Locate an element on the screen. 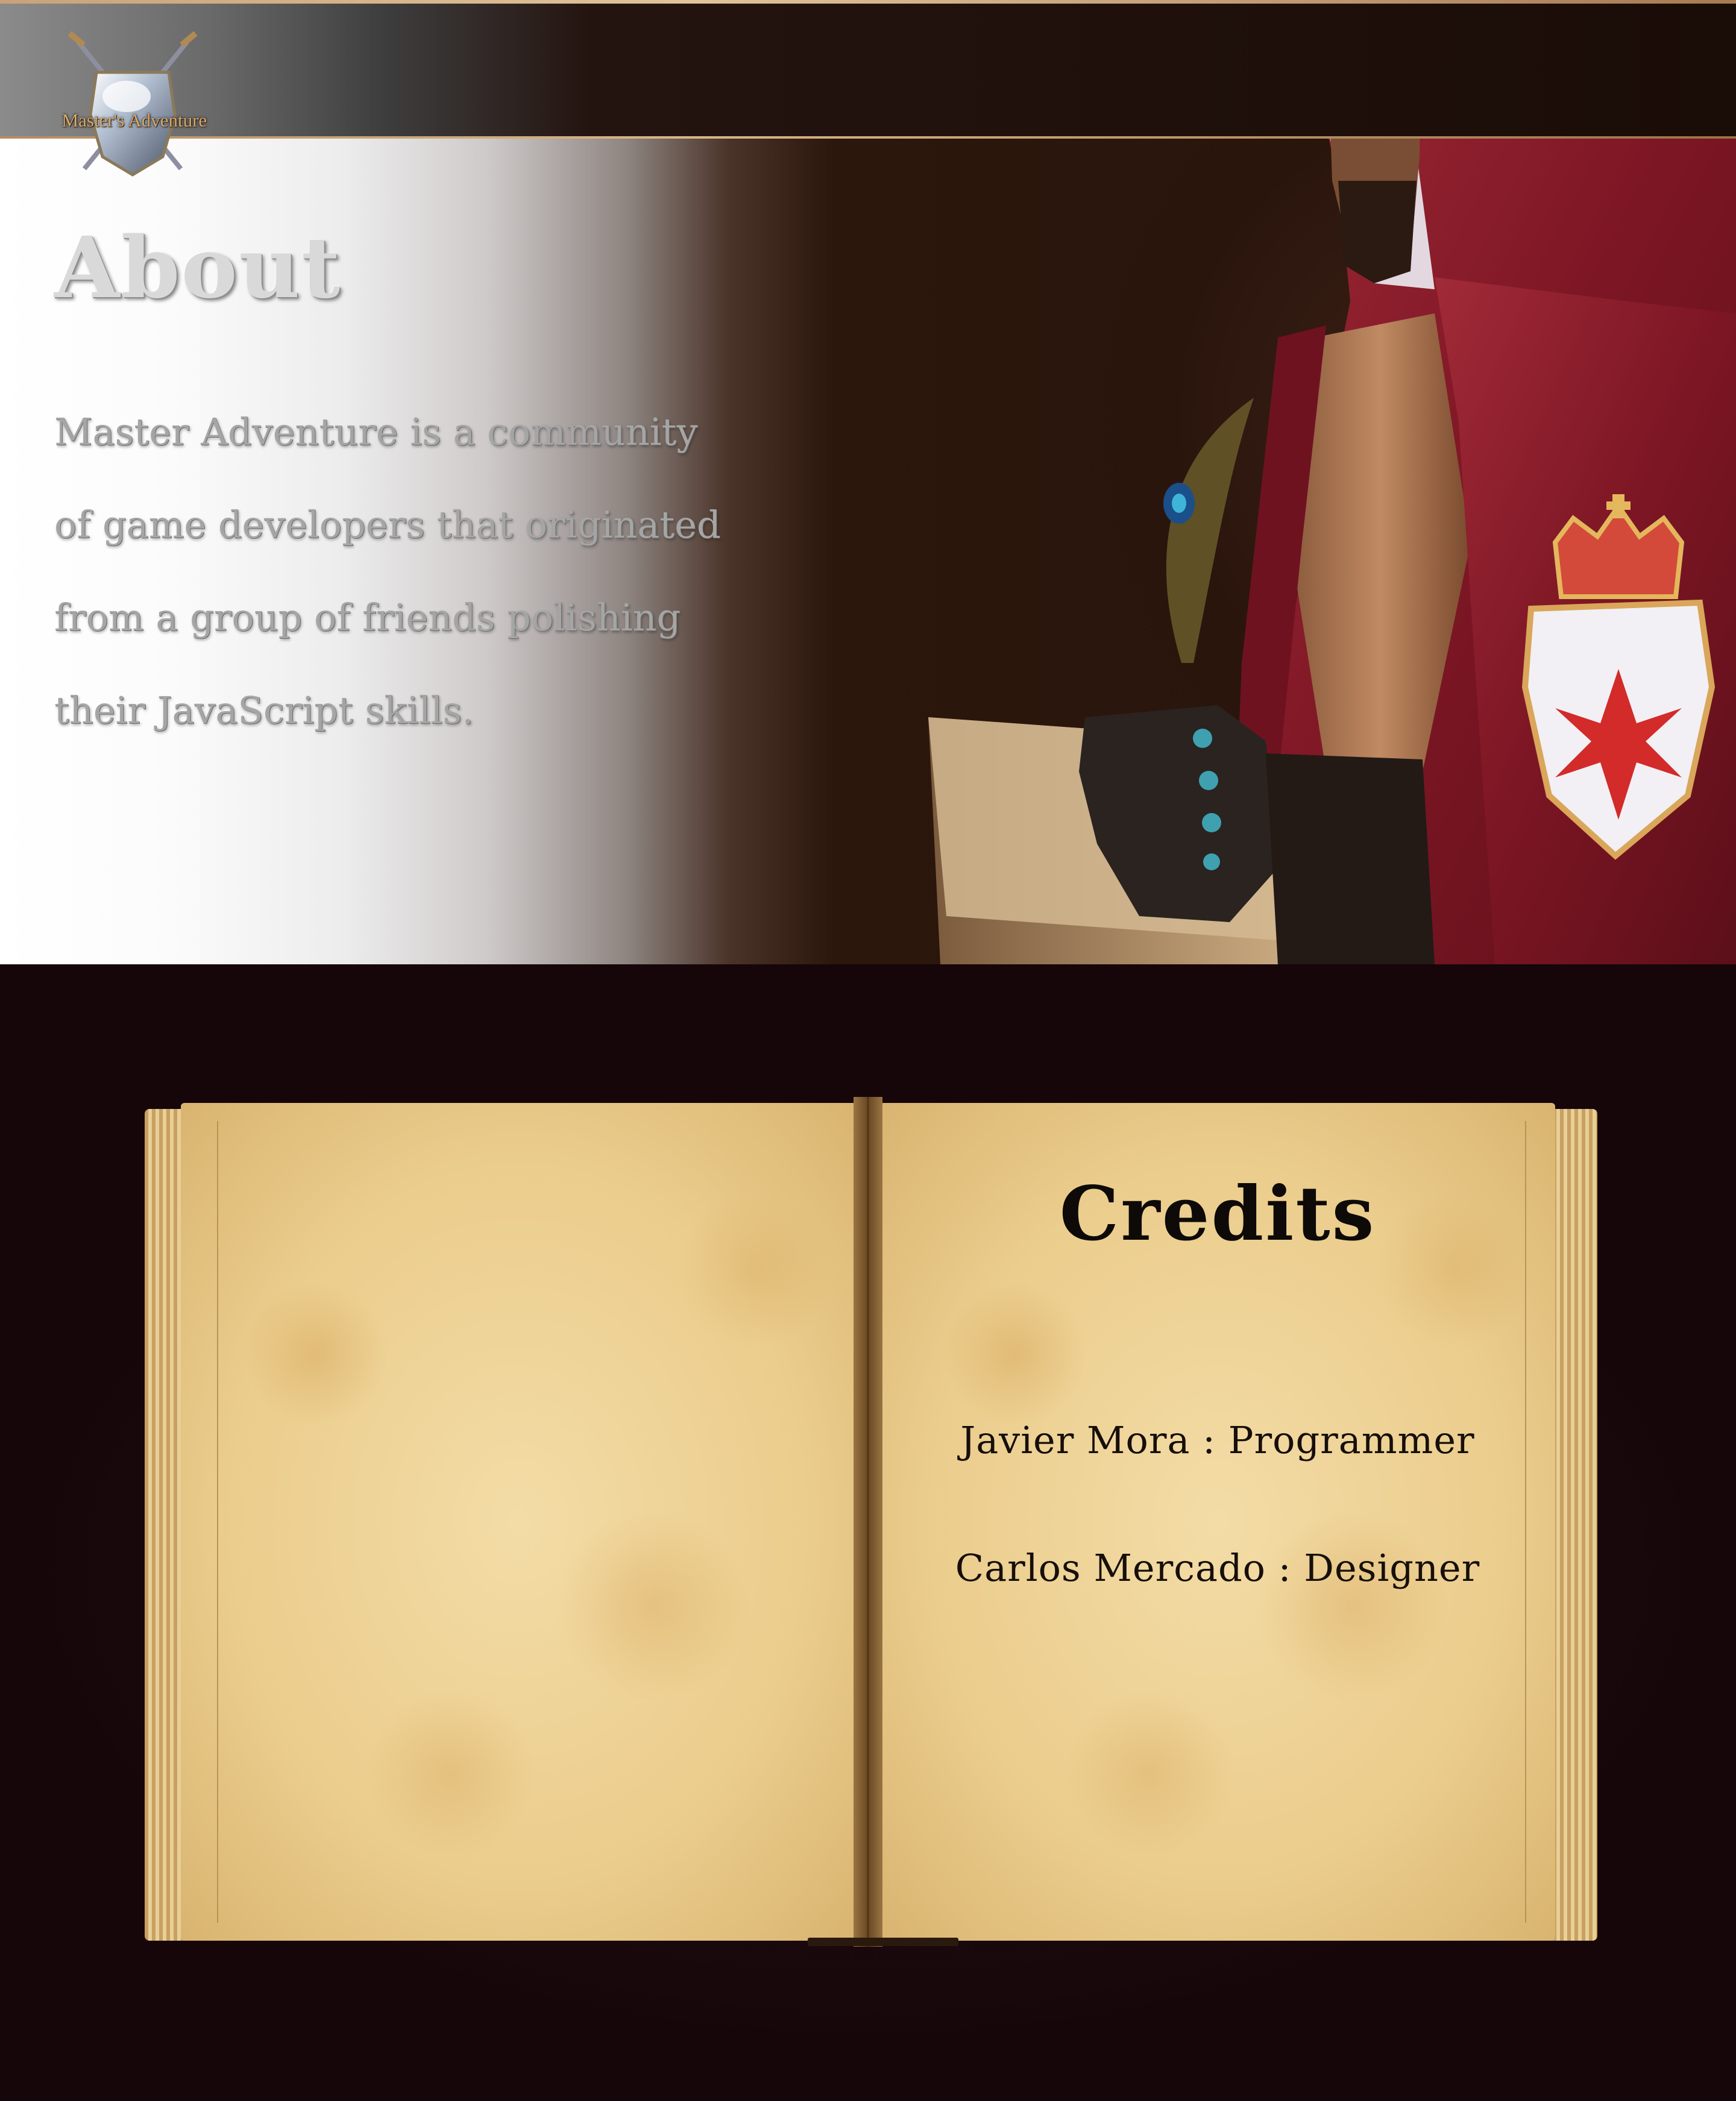 Image resolution: width=1736 pixels, height=2101 pixels. about-line: Master Adventure is a community is located at coordinates (376, 432).